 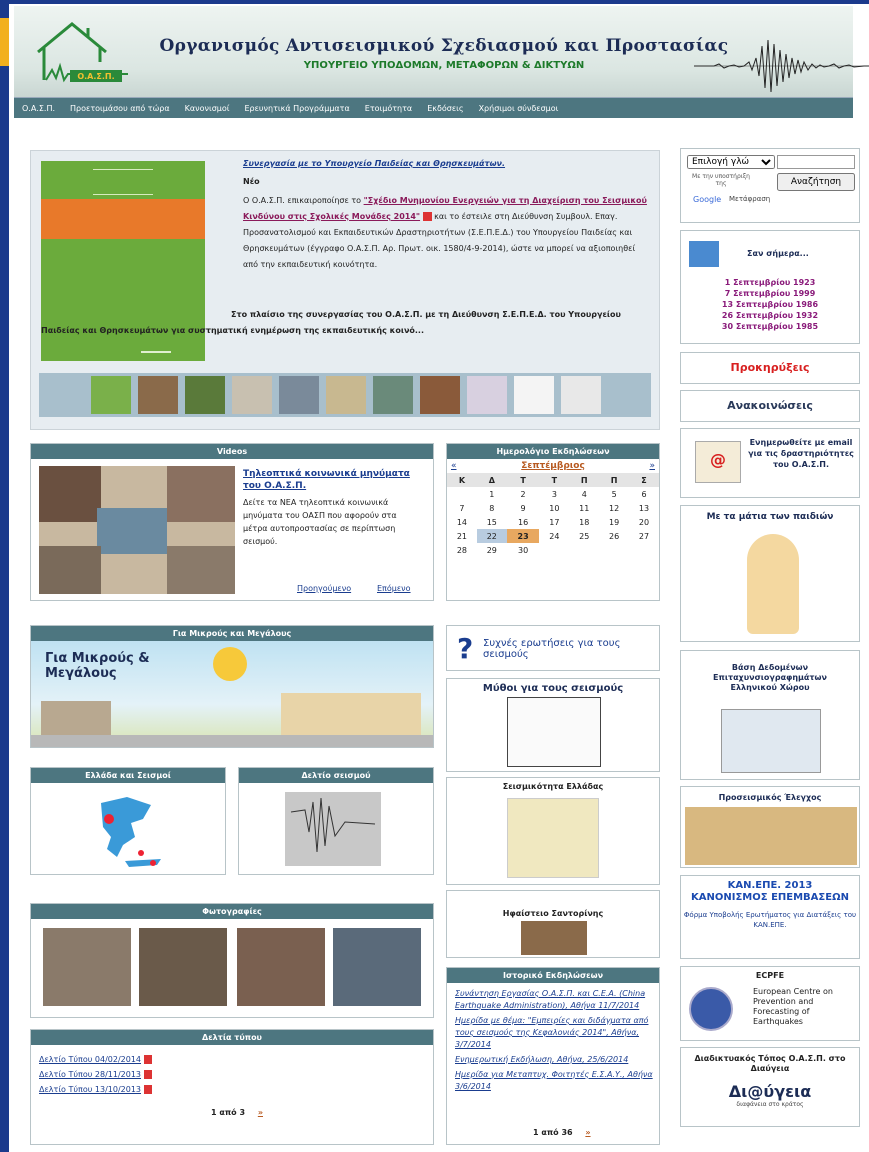 I want to click on faq-panel: ? Συχνές ερωτήσεις για τους σεισμούς, so click(x=553, y=648).